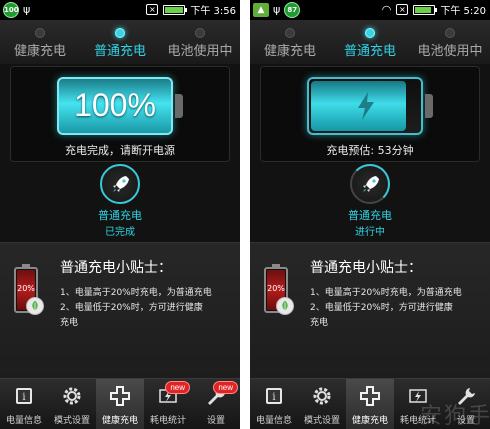  I want to click on current-mode-state: 已完成, so click(120, 232).